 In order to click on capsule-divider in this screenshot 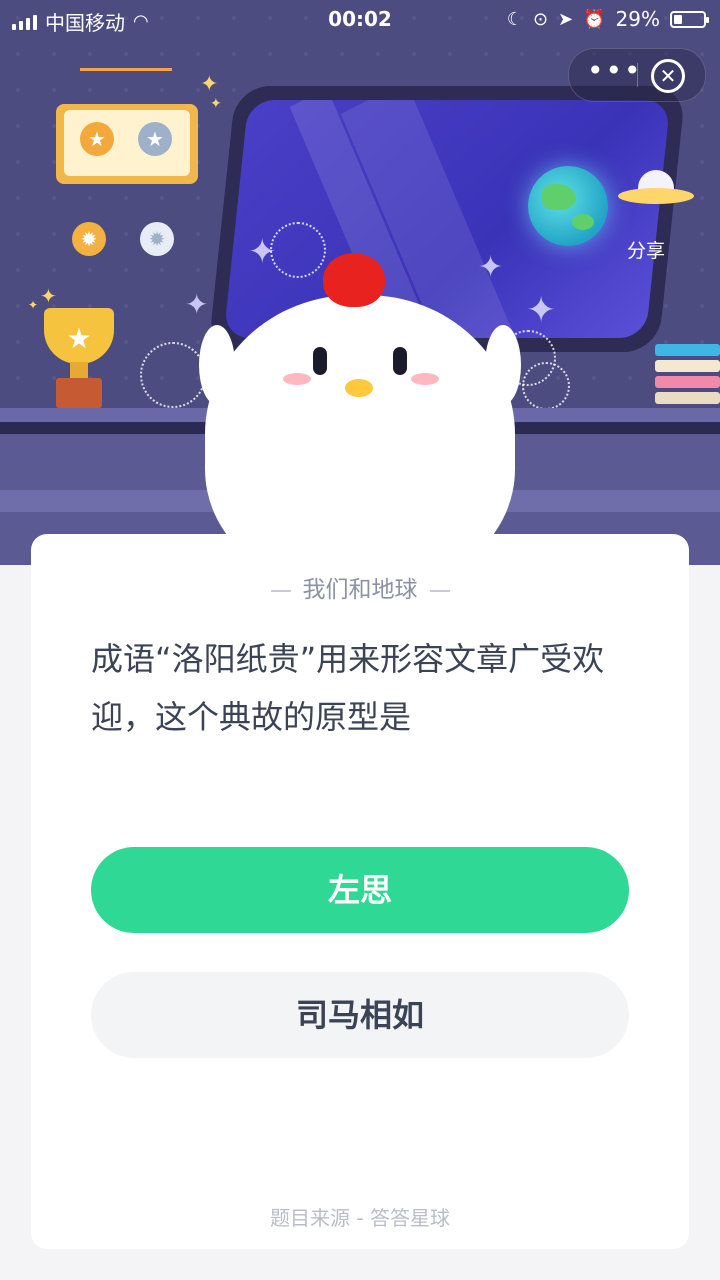, I will do `click(637, 75)`.